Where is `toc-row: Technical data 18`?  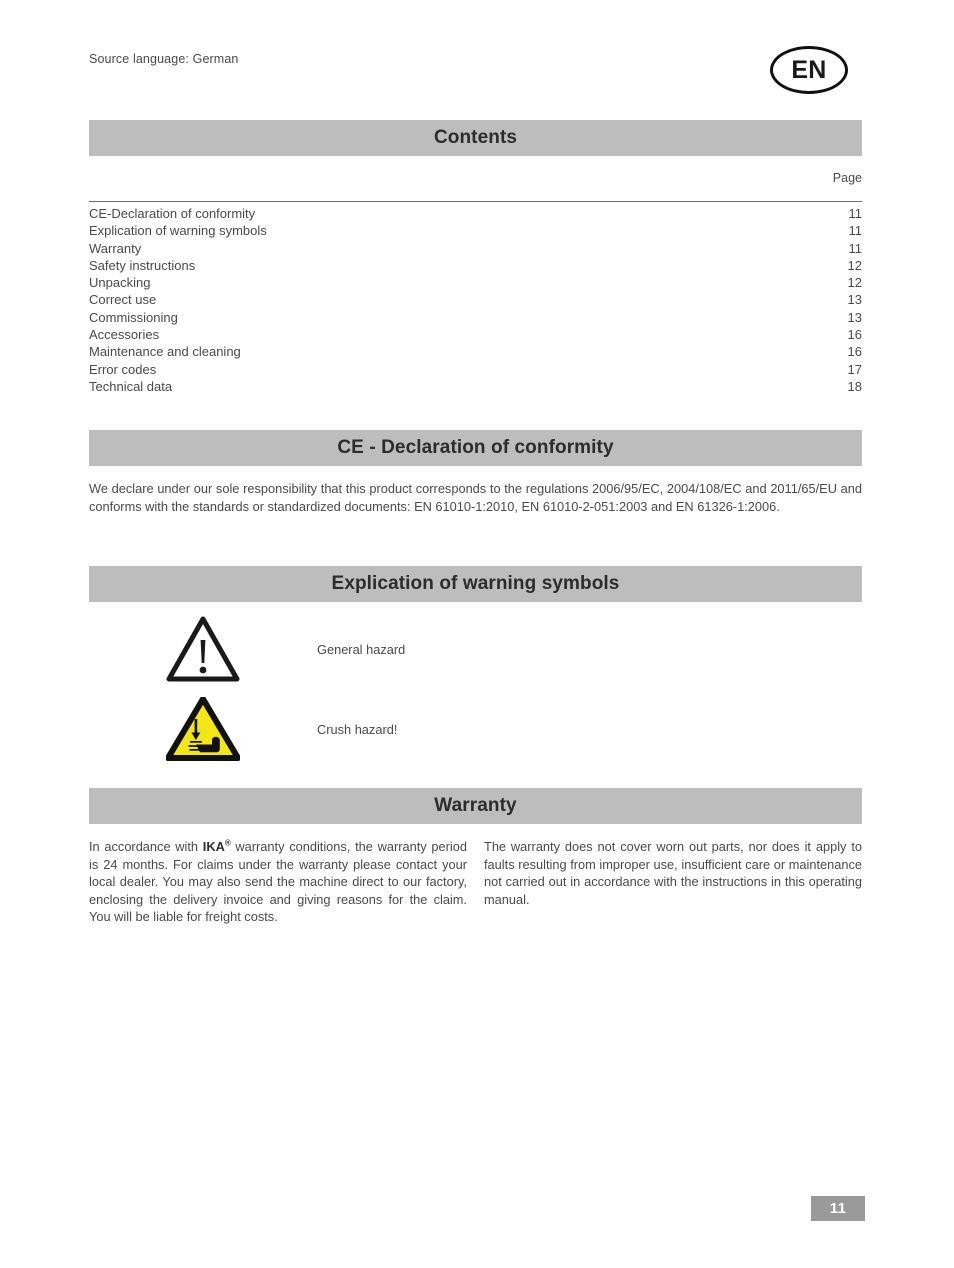 toc-row: Technical data 18 is located at coordinates (475, 386).